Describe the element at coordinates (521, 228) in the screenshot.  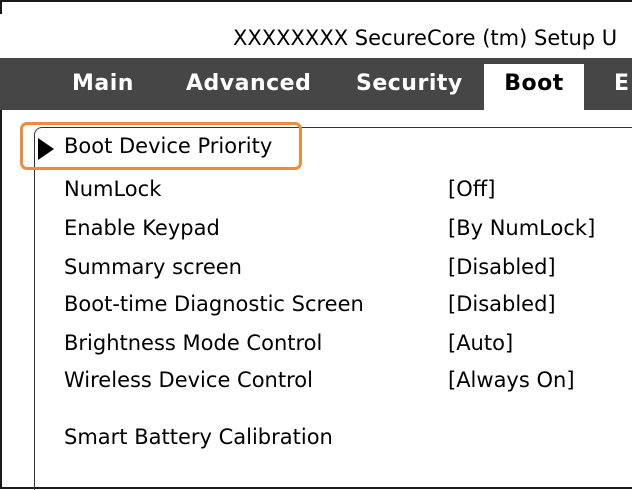
I see `enable-keypad-value: [By NumLock]` at that location.